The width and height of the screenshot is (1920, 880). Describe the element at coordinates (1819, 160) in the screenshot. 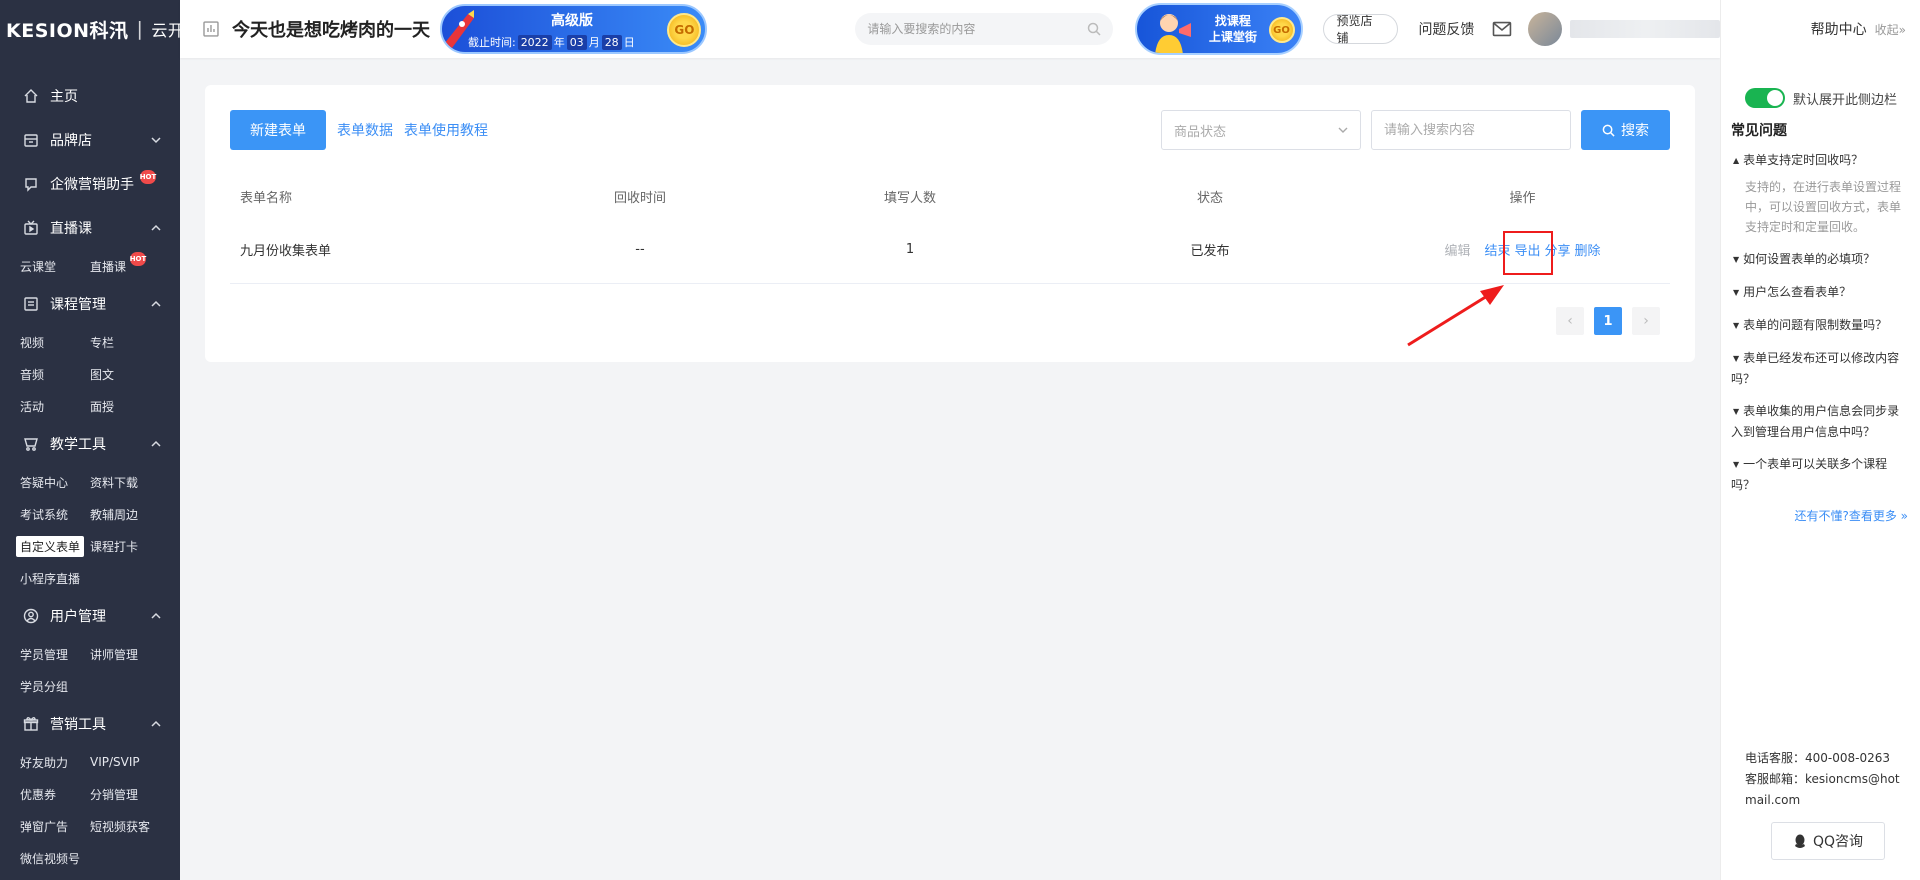

I see `faq-question: ▲ 表单支持定时回收吗？` at that location.